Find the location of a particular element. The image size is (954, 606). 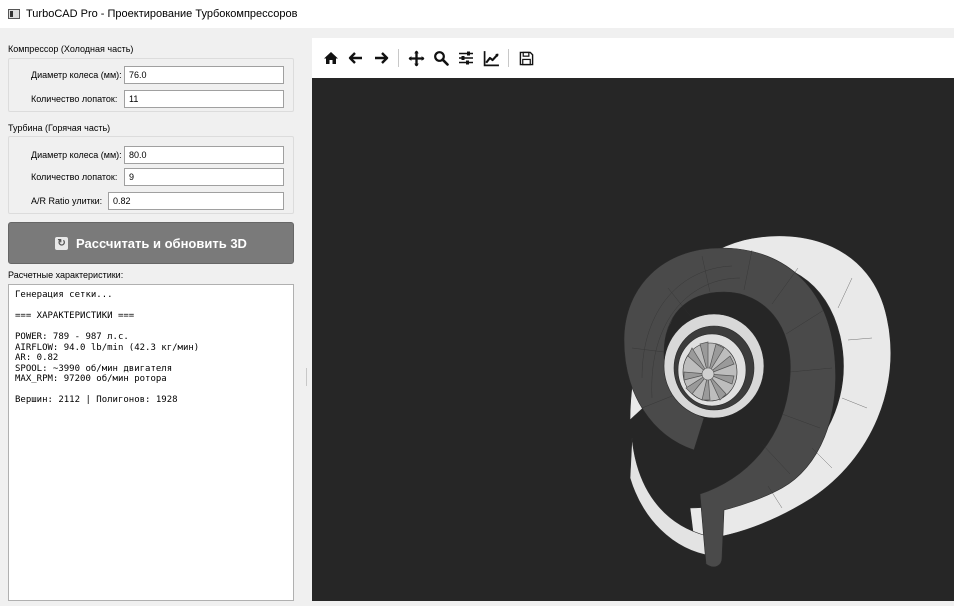

compressor-diameter-label: Диаметр колеса (мм): is located at coordinates (76, 75).